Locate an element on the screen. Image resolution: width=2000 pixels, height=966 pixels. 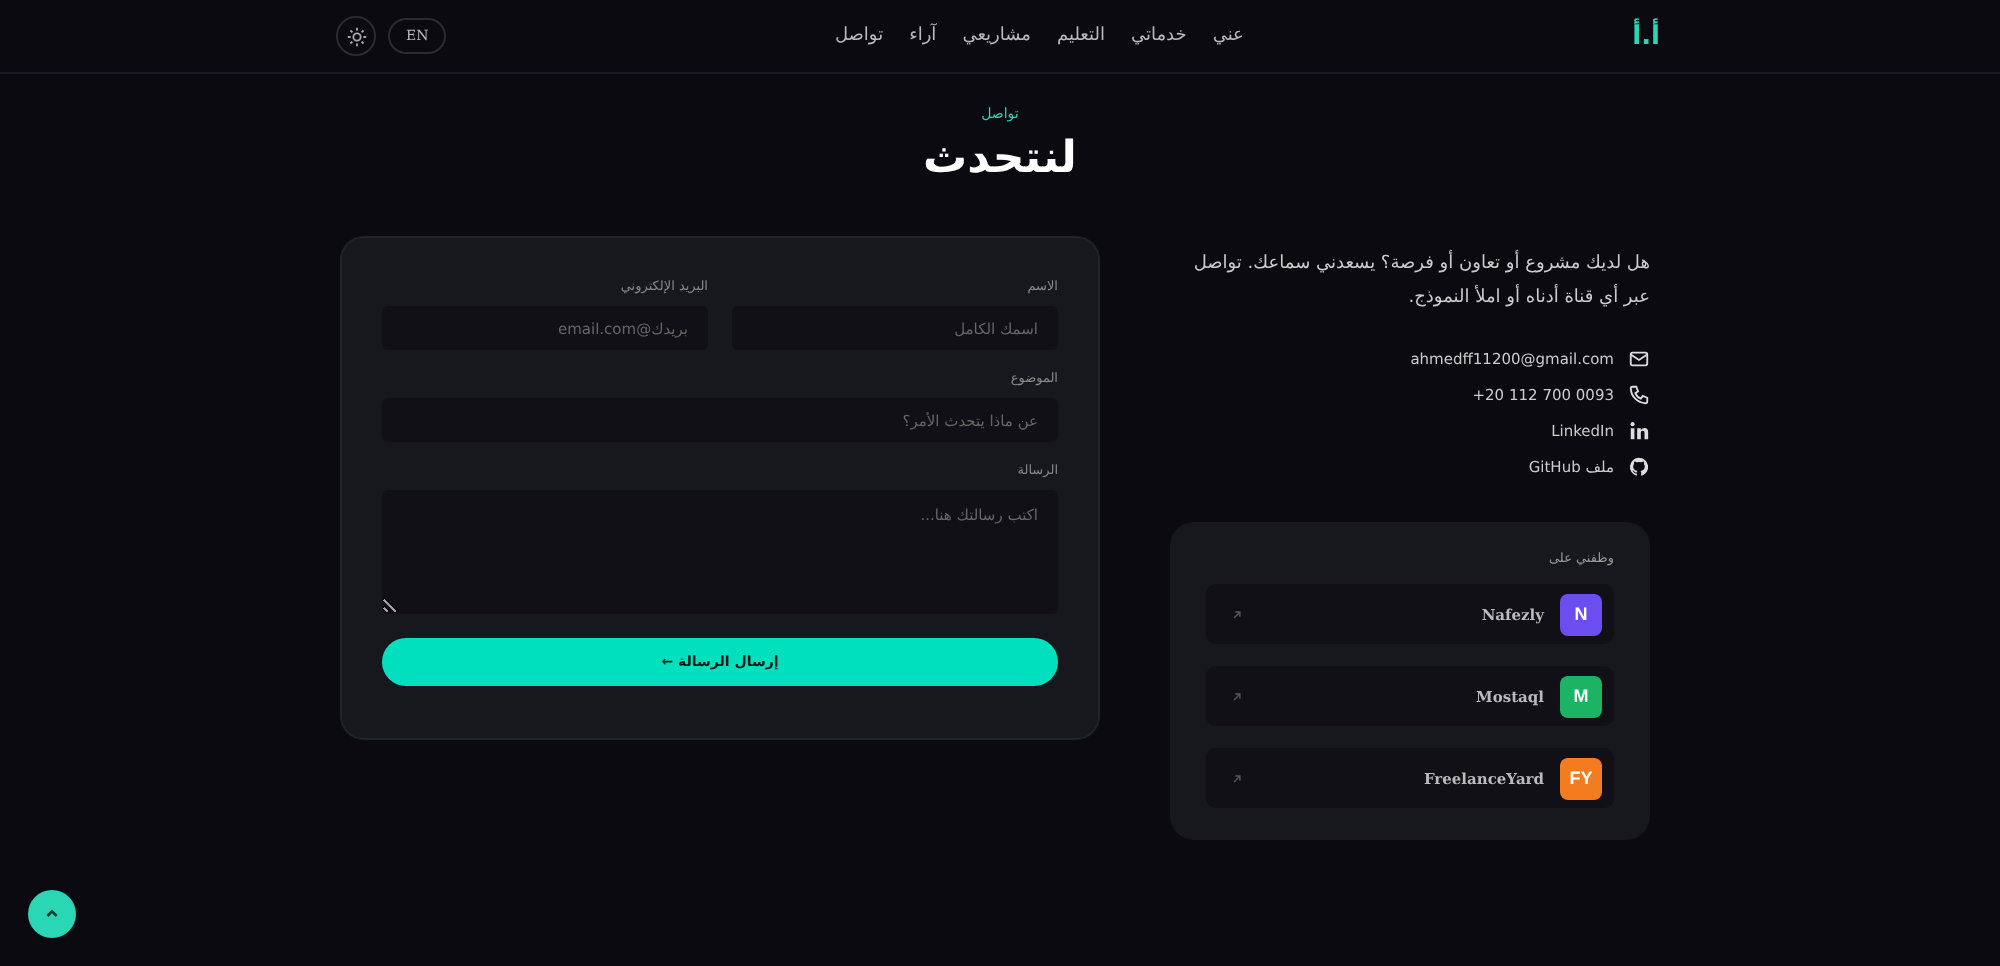
nav-link: تواصل is located at coordinates (859, 36).